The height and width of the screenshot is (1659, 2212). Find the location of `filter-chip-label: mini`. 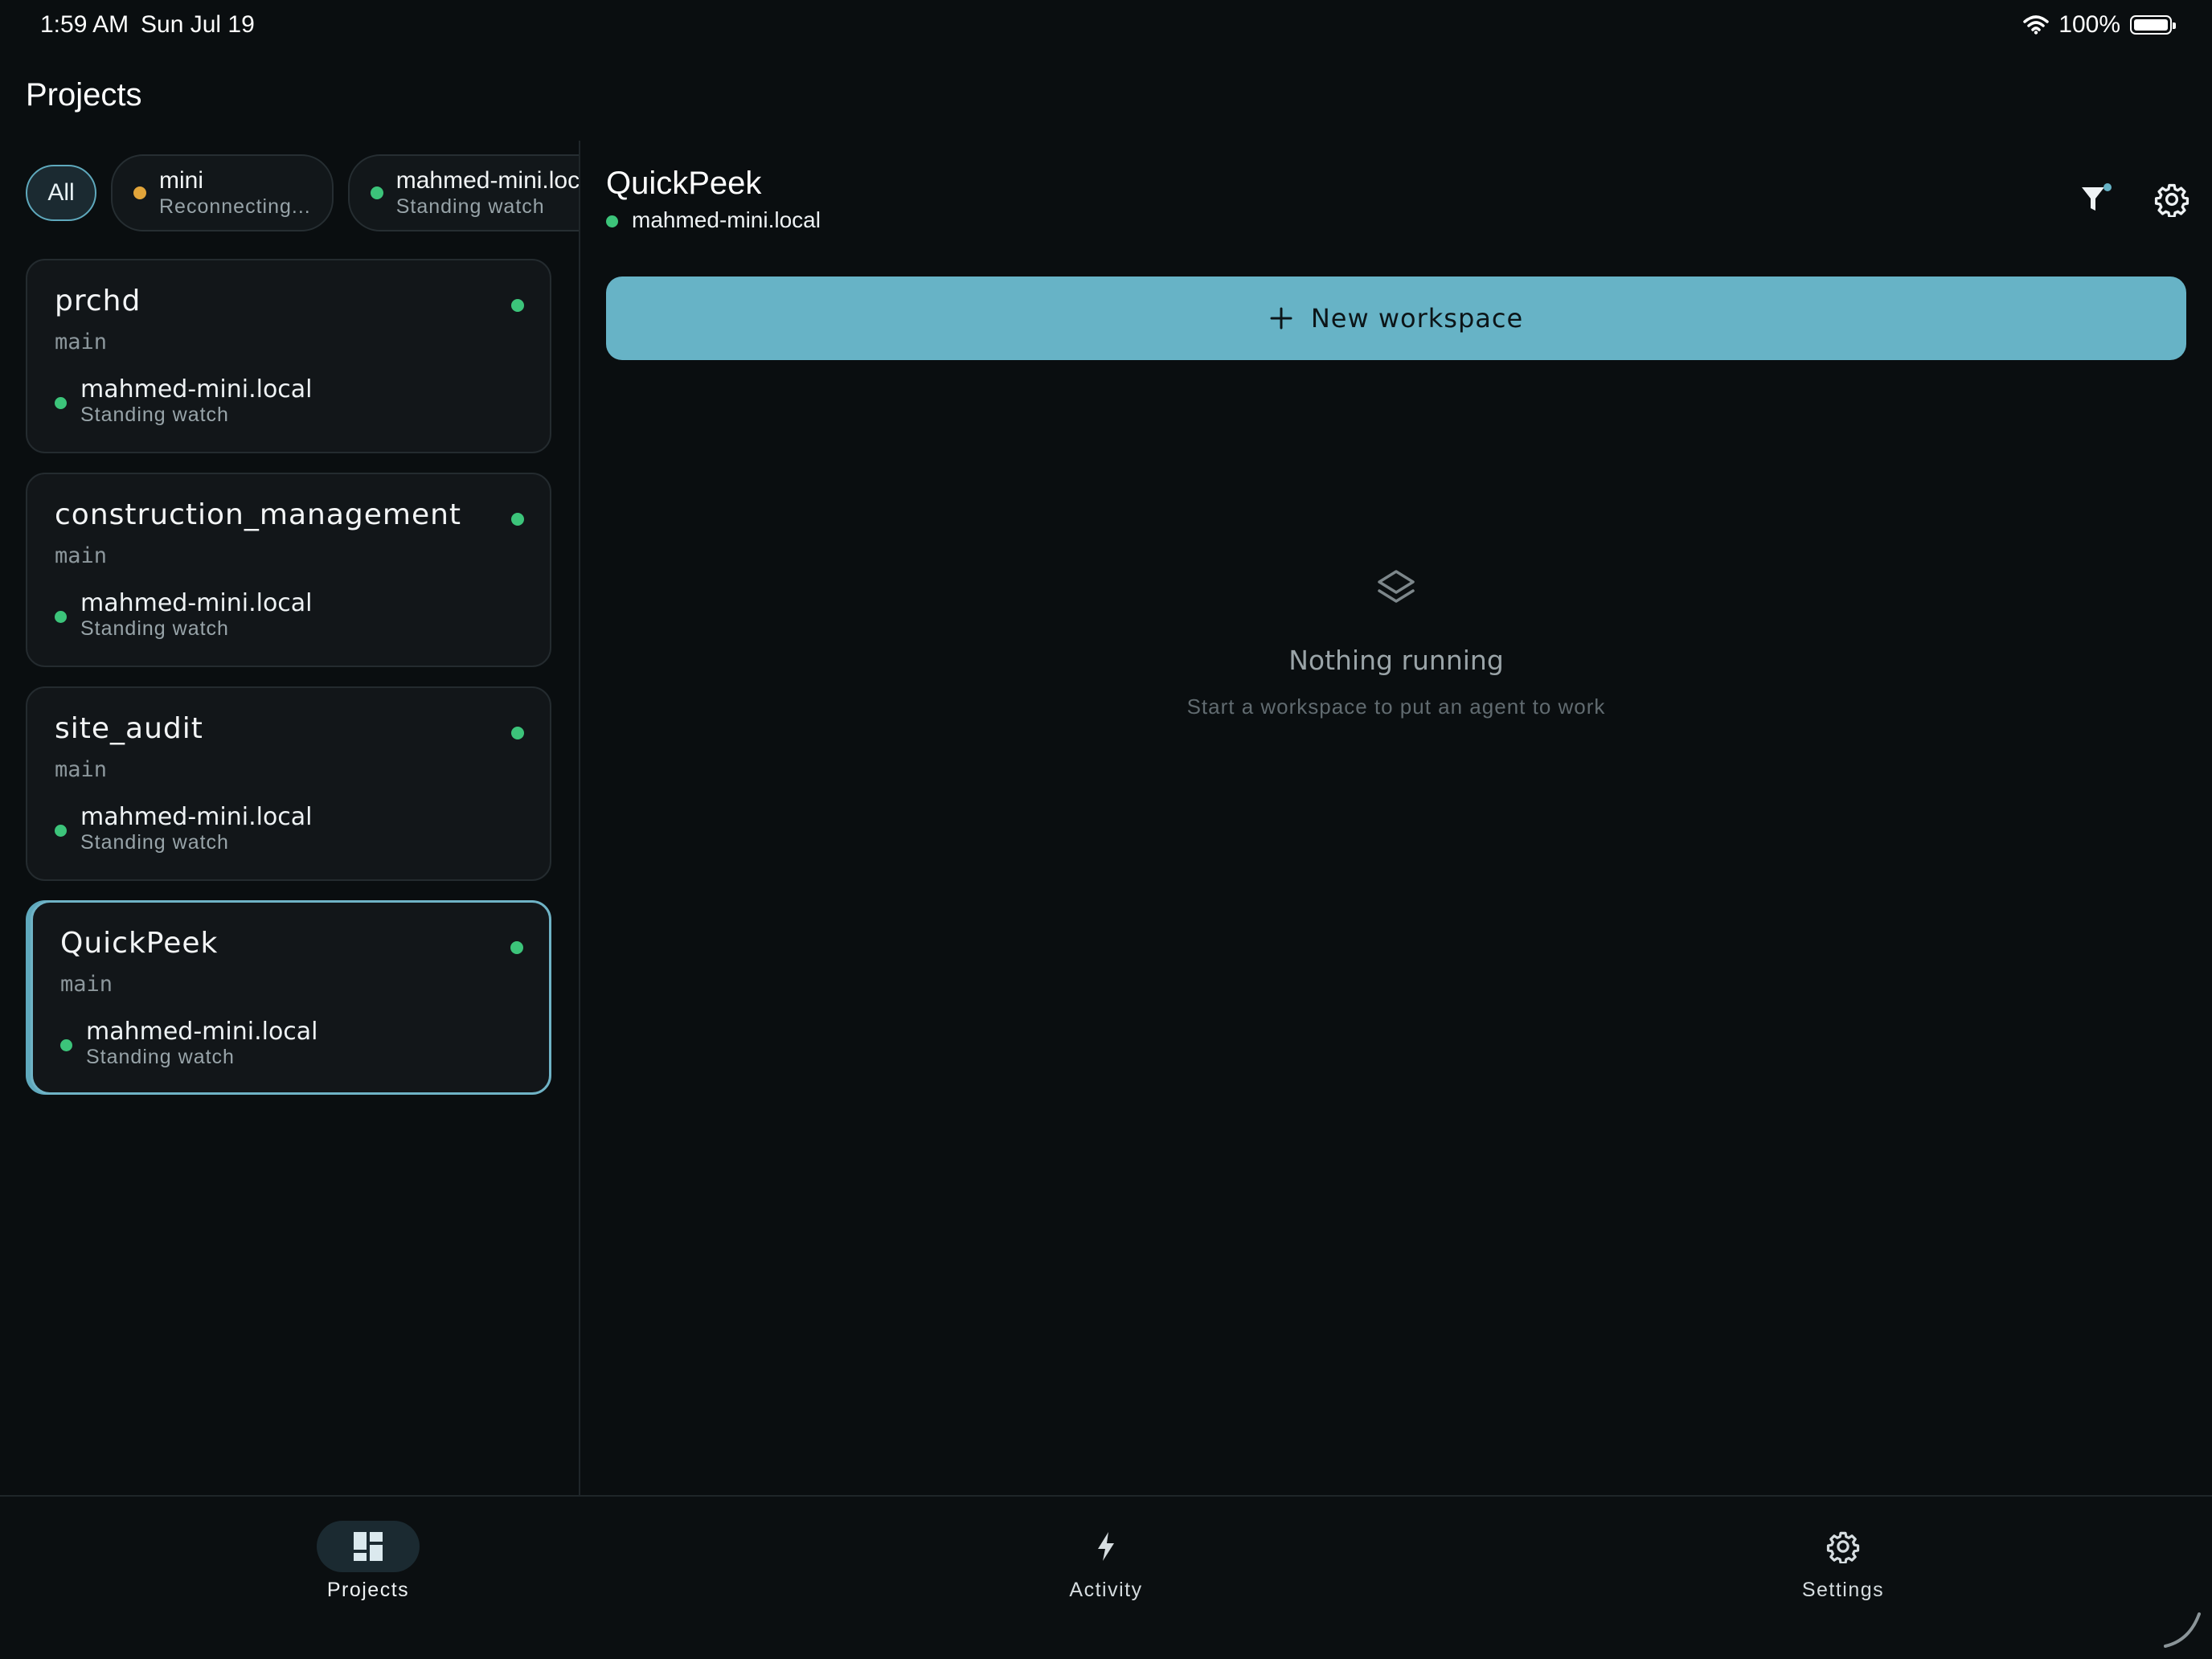

filter-chip-label: mini is located at coordinates (181, 181).